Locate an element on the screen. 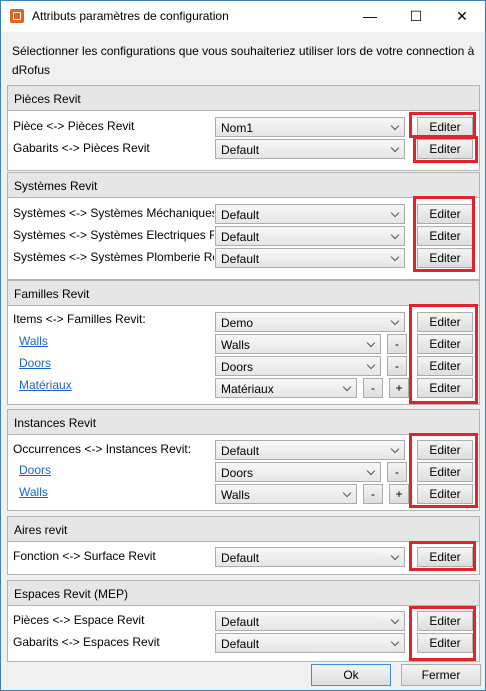  group-header: Instances Revit is located at coordinates (243, 422).